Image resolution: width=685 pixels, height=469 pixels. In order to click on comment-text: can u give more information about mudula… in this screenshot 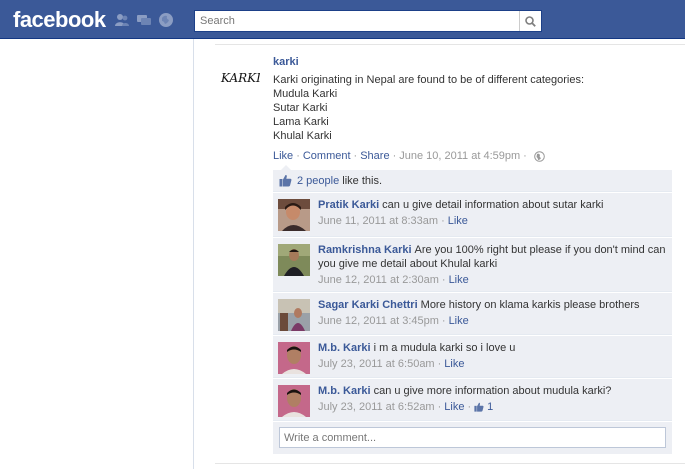, I will do `click(492, 391)`.